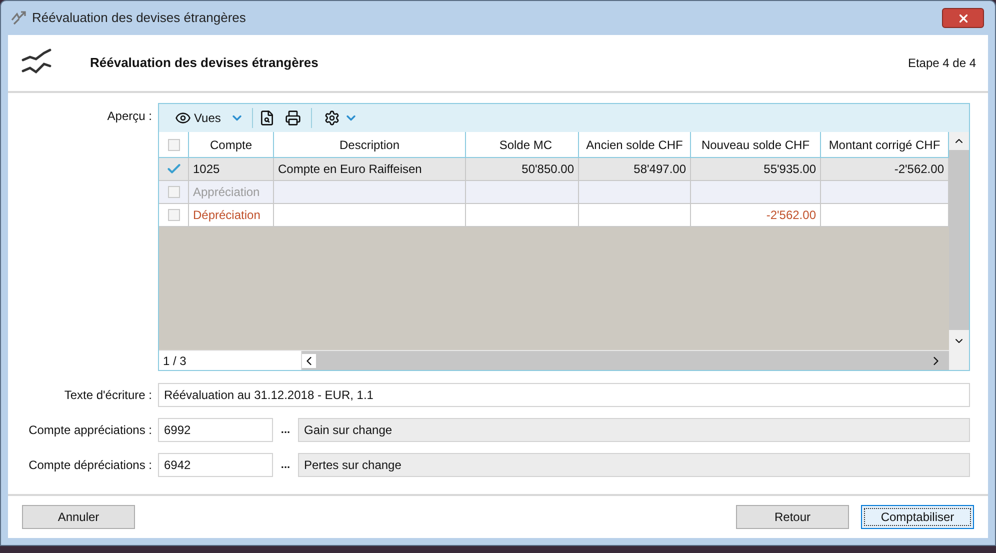 This screenshot has height=553, width=996. I want to click on table-row: 1025 Compte en Euro Raiffeisen 50'850.00 58'497.00 55'935.00 -2'562.00, so click(554, 169).